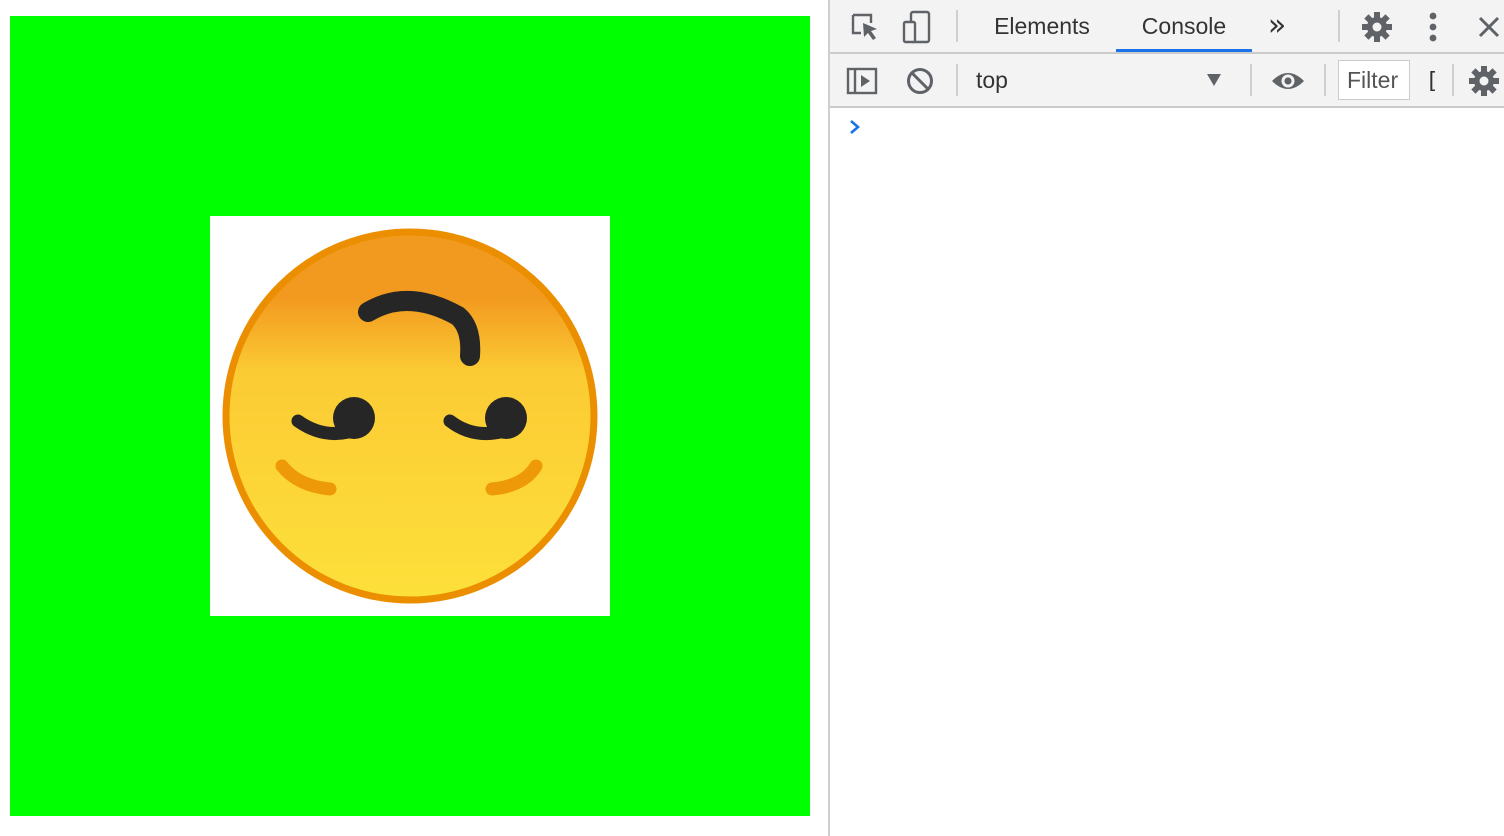  Describe the element at coordinates (1099, 80) in the screenshot. I see `context-selector: top` at that location.